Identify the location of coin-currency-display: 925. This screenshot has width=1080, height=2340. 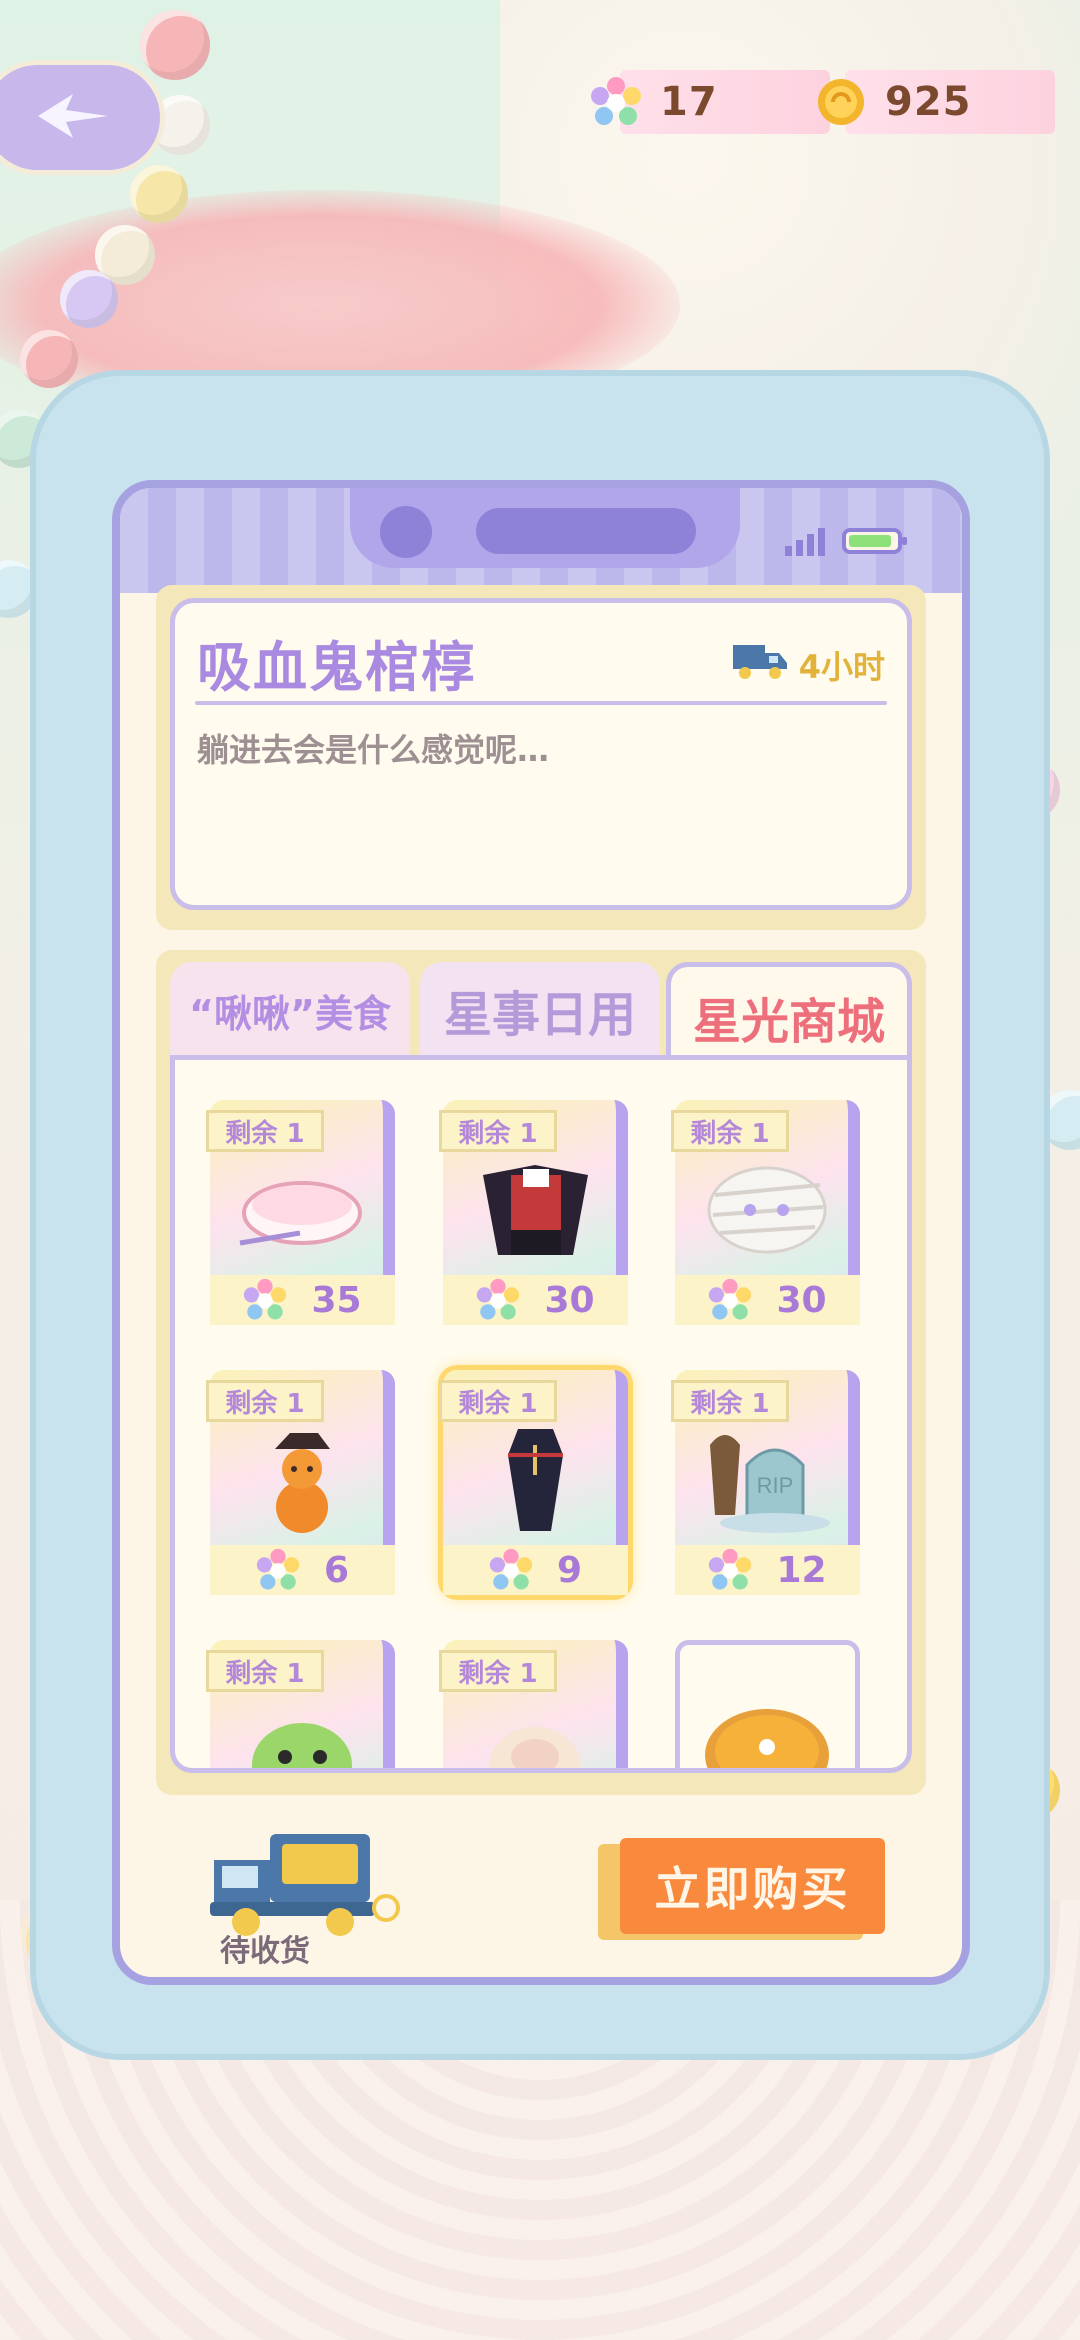
(936, 102).